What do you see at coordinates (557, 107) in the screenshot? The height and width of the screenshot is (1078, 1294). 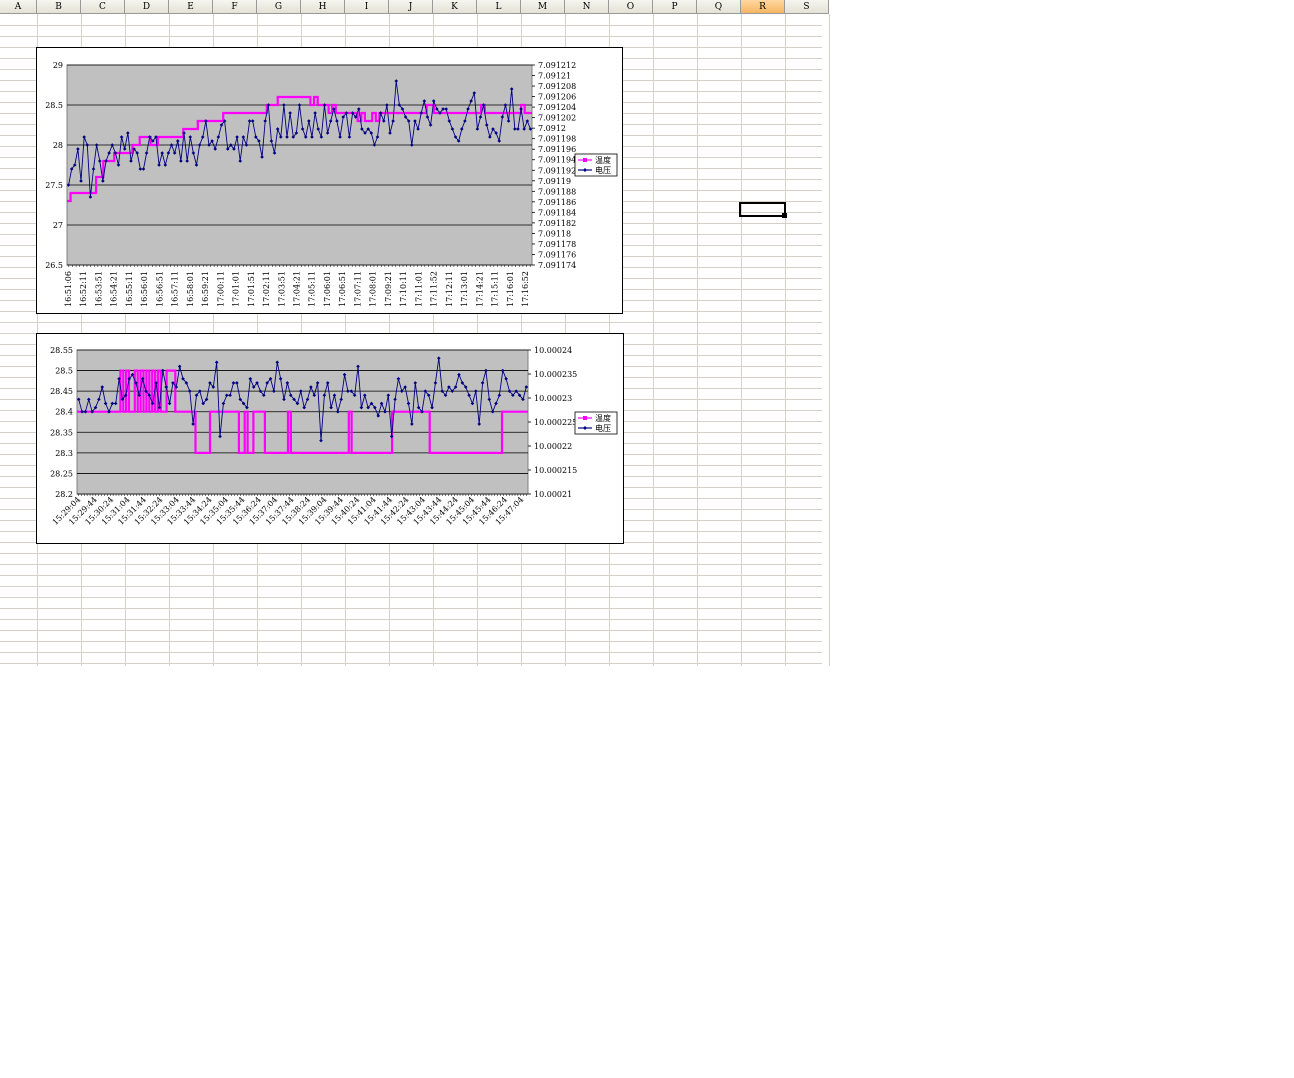 I see `right-tick-label: 7.091204` at bounding box center [557, 107].